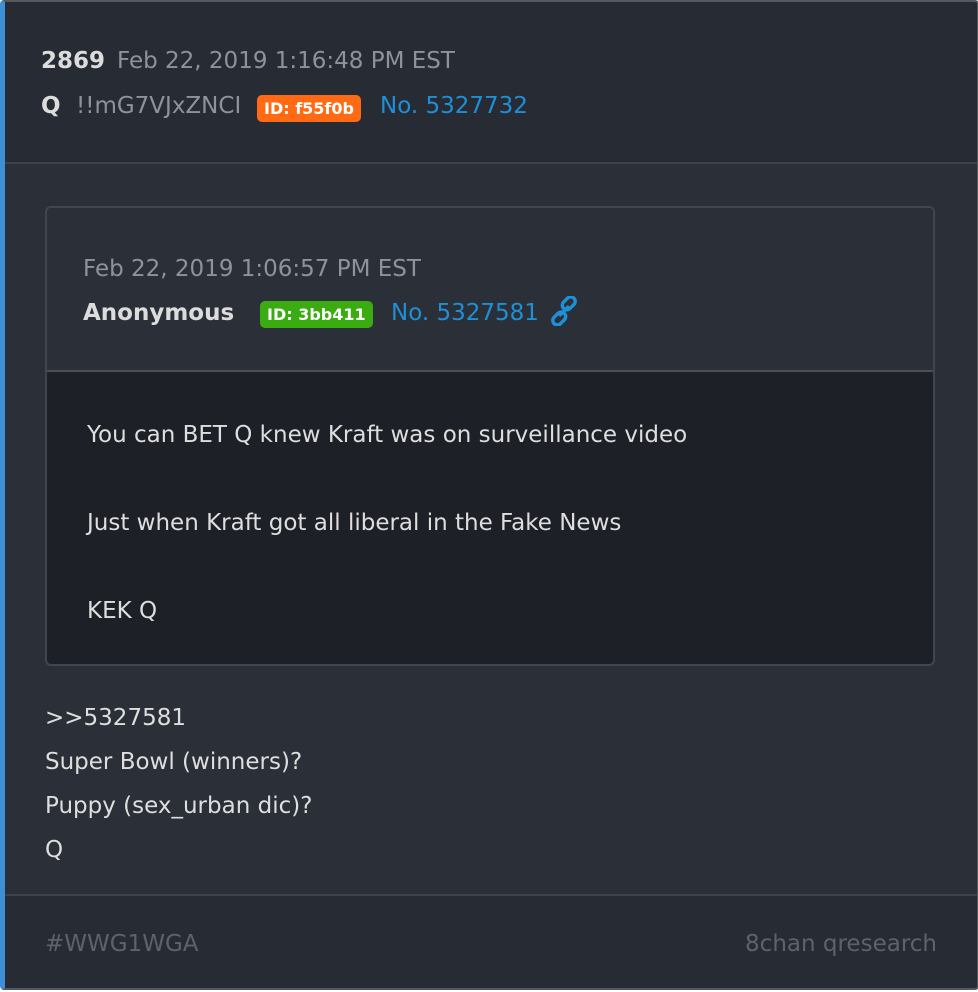 The image size is (978, 992). Describe the element at coordinates (491, 941) in the screenshot. I see `post-footer: #WWG1WGA 8chan qresearch` at that location.